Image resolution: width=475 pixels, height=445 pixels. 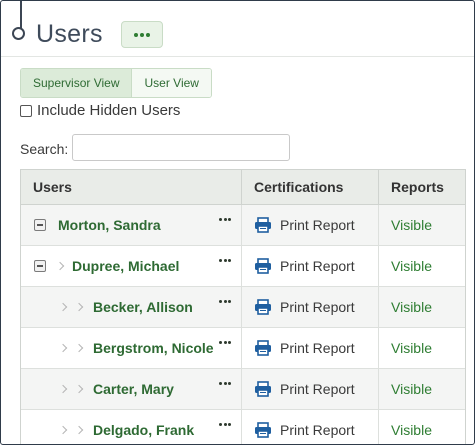 I want to click on user-cell: Becker, Allison, so click(x=131, y=307).